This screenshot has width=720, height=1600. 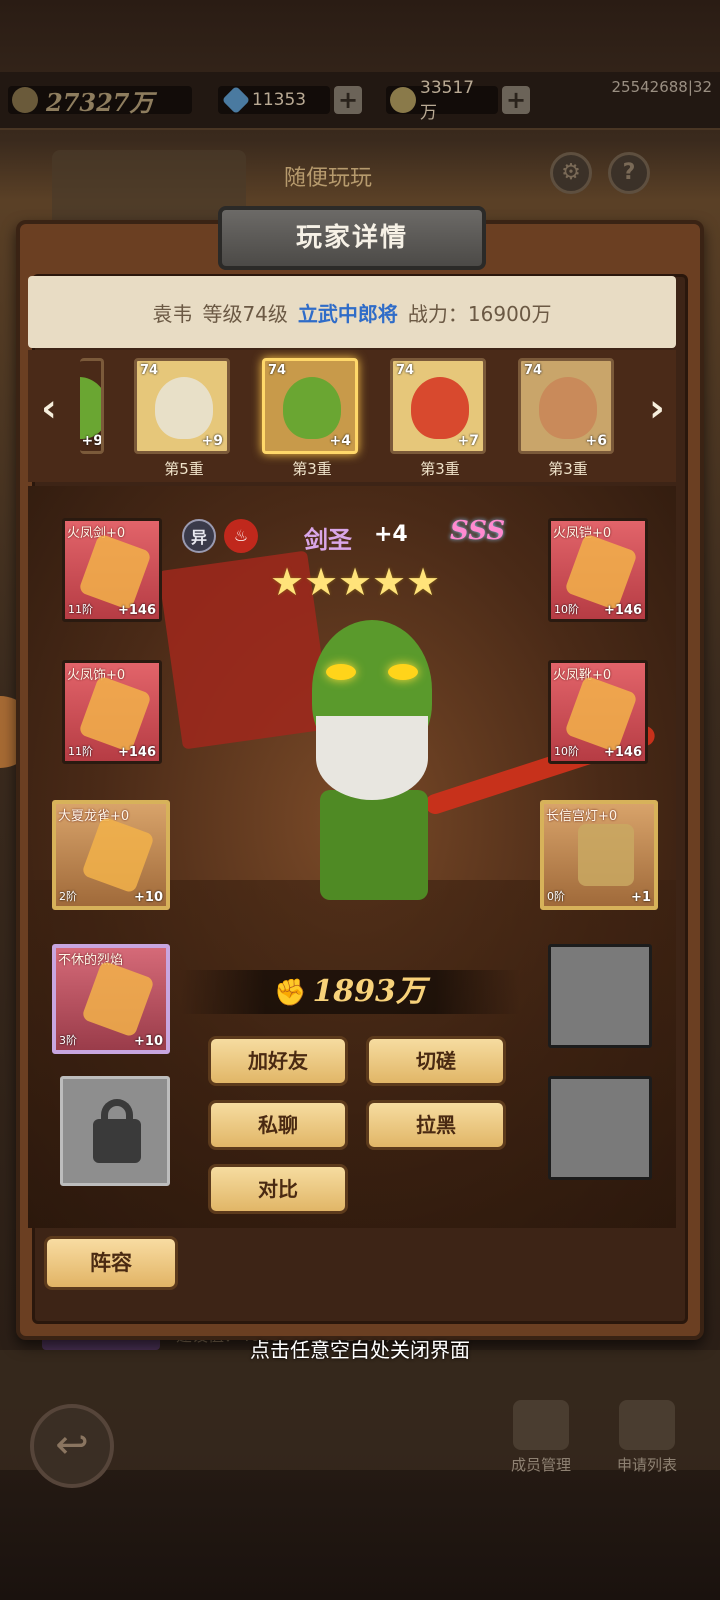 I want to click on equip-slot-treasure-weapon: 大夏龙雀+0 2阶 +10, so click(x=111, y=855).